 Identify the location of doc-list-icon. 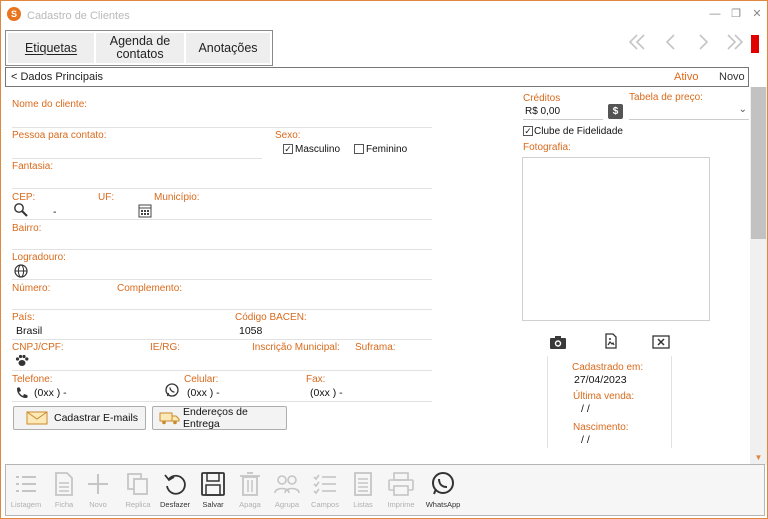
(363, 484).